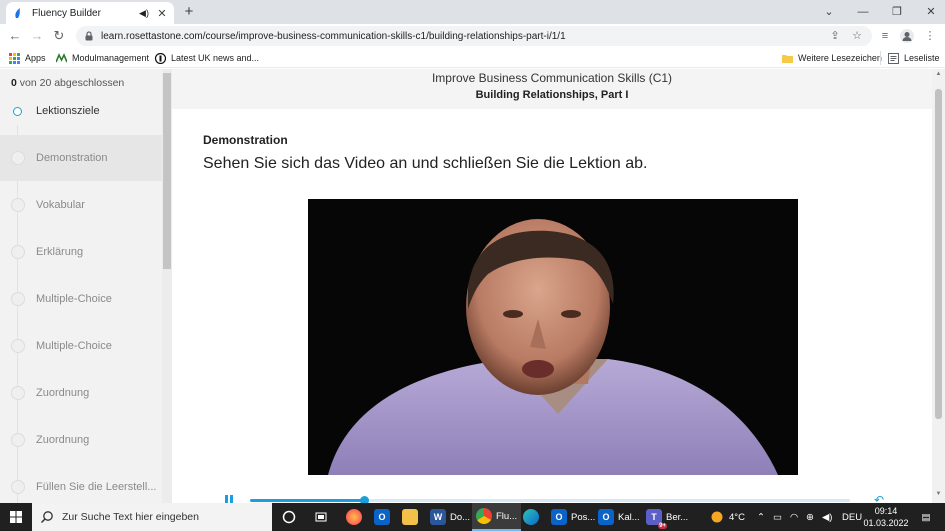 This screenshot has width=945, height=531. Describe the element at coordinates (827, 517) in the screenshot. I see `volume-icon: ◀)` at that location.